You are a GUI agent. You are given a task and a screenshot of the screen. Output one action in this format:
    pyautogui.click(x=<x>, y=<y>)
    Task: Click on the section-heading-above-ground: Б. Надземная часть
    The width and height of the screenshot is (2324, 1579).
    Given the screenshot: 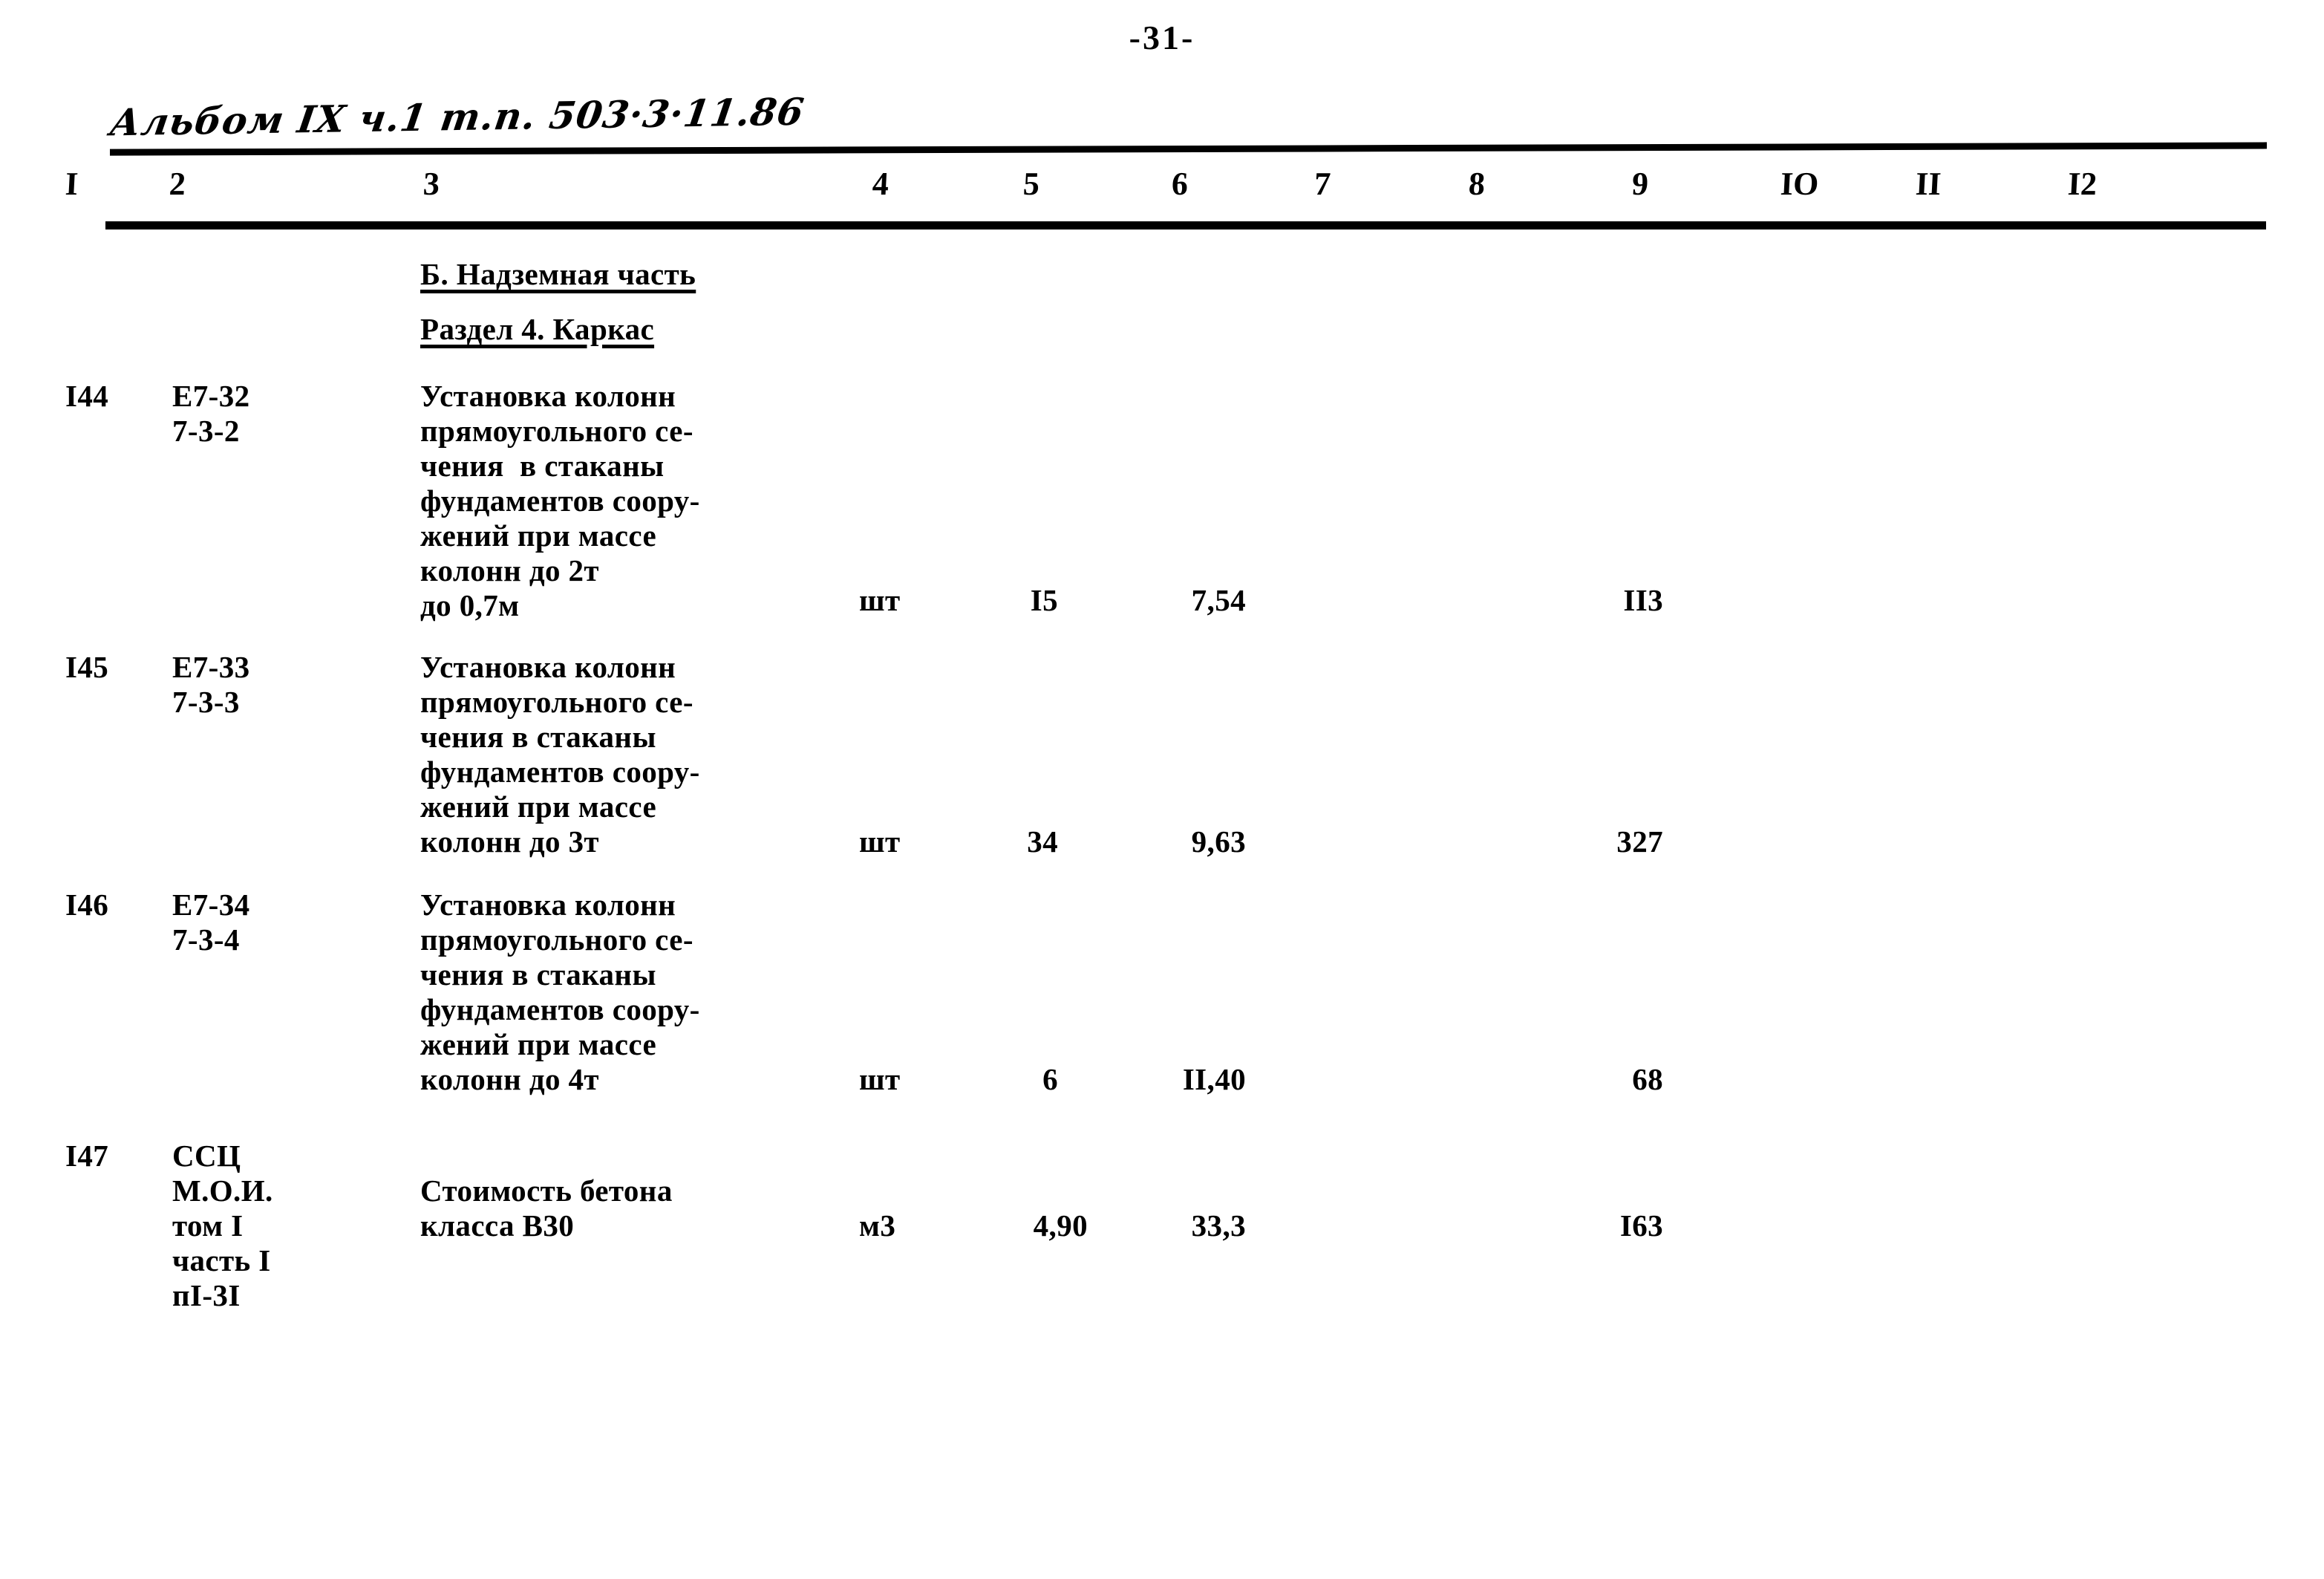 What is the action you would take?
    pyautogui.click(x=558, y=274)
    